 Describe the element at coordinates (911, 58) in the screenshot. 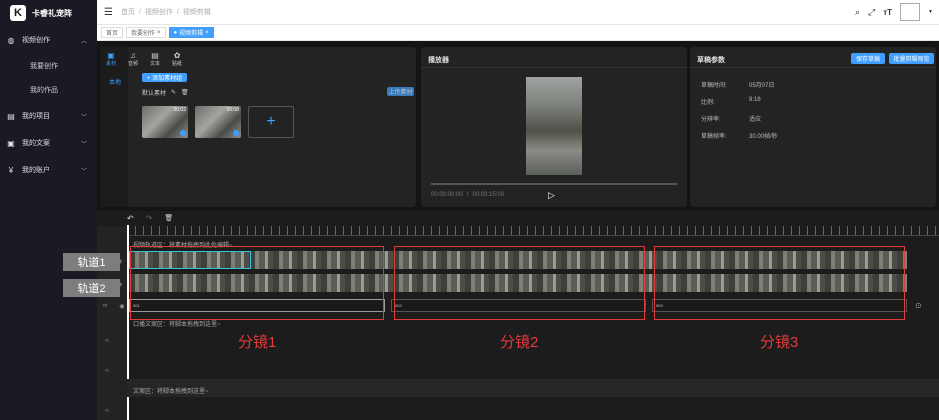

I see `batch-preview-button: 批量剪辑预览` at that location.